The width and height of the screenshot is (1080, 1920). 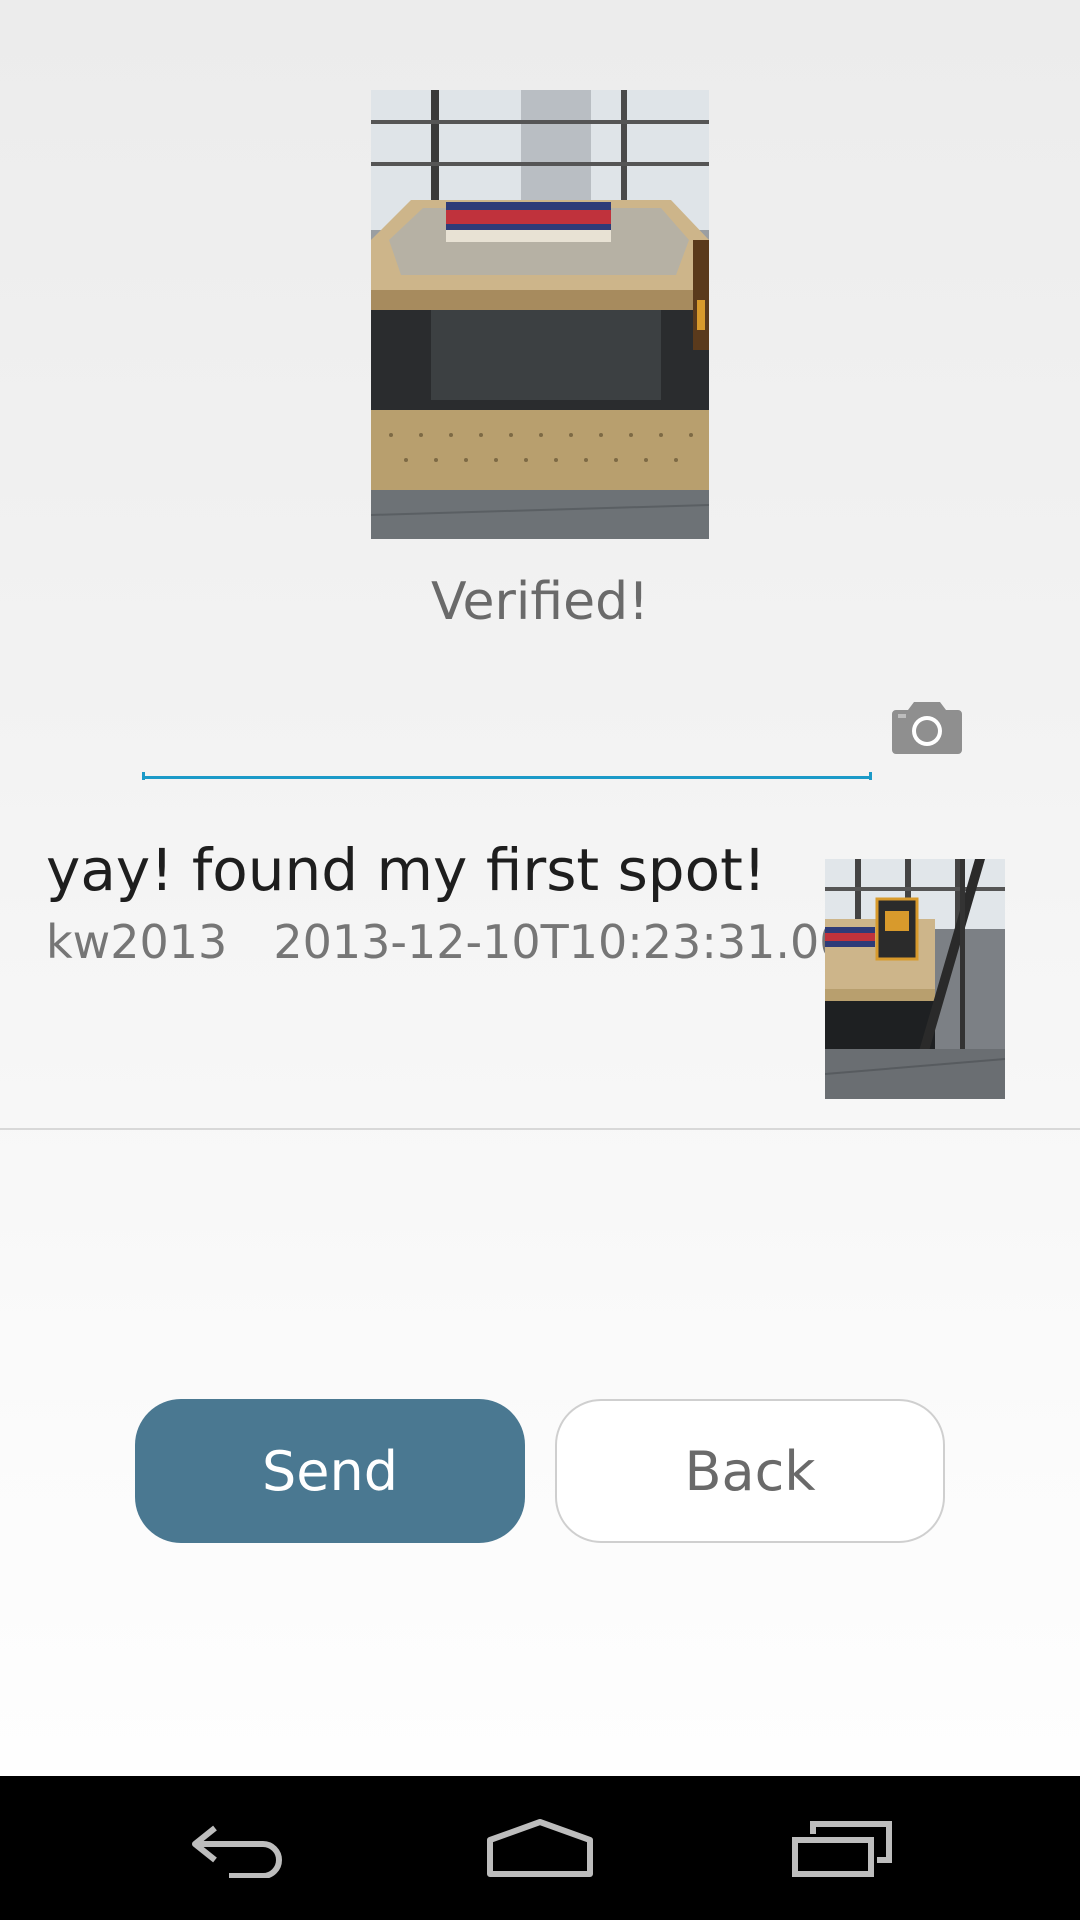 I want to click on post-text: yay! found my first spot!, so click(x=406, y=870).